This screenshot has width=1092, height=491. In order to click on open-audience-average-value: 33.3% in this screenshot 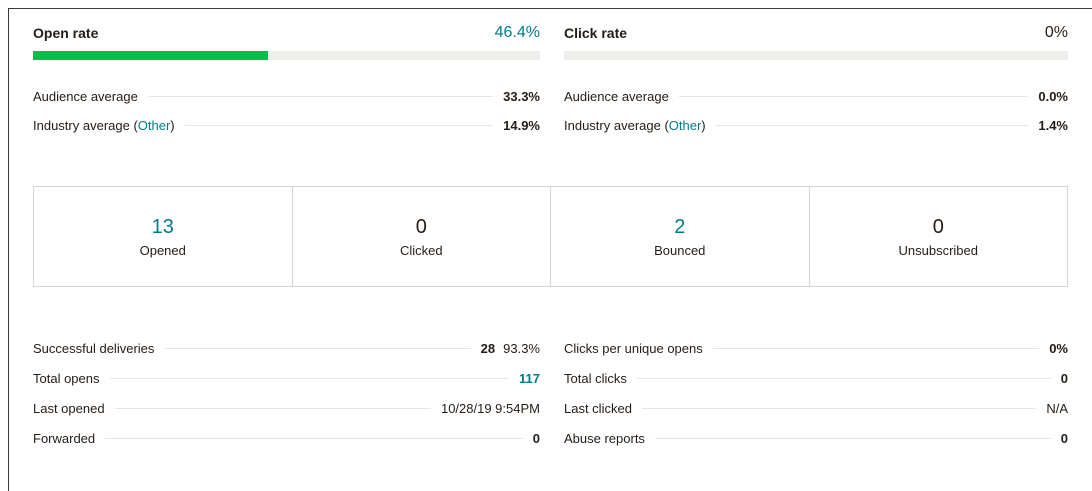, I will do `click(521, 96)`.